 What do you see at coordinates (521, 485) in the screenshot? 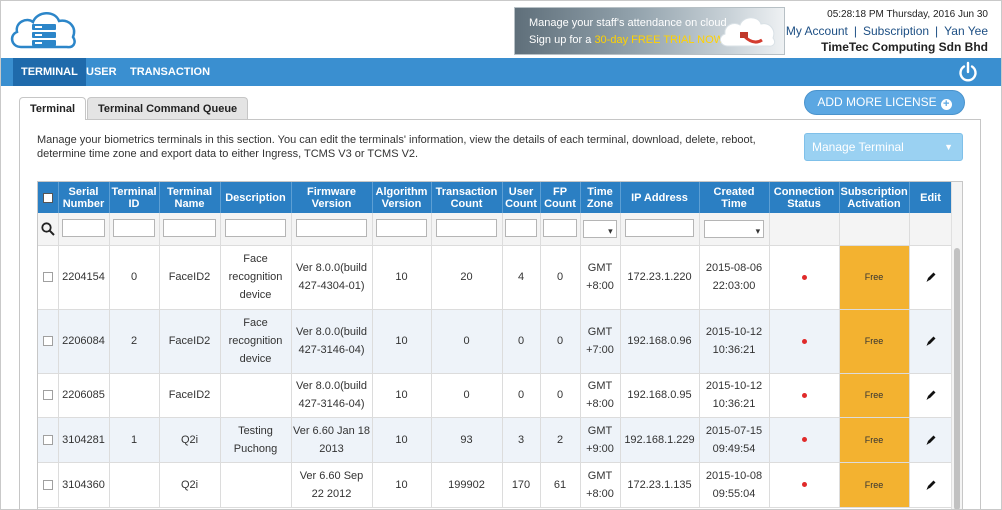
I see `cell-user-count: 170` at bounding box center [521, 485].